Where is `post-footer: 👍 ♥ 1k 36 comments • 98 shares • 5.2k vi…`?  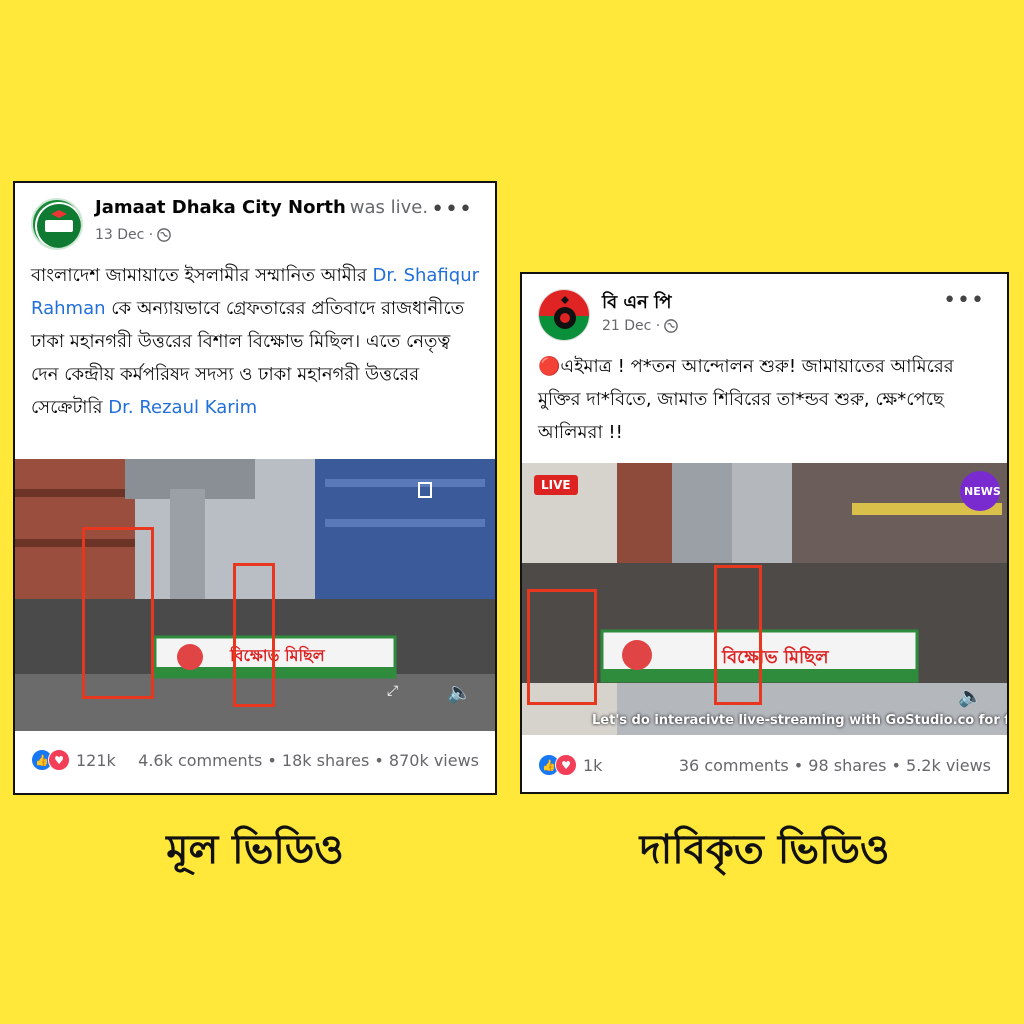 post-footer: 👍 ♥ 1k 36 comments • 98 shares • 5.2k vi… is located at coordinates (764, 765).